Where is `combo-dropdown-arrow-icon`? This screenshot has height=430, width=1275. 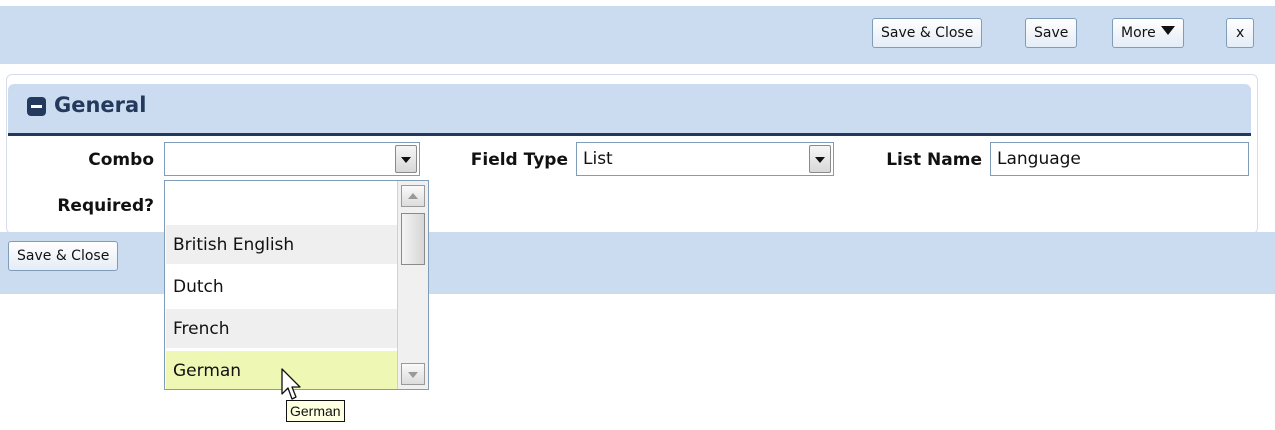 combo-dropdown-arrow-icon is located at coordinates (406, 159).